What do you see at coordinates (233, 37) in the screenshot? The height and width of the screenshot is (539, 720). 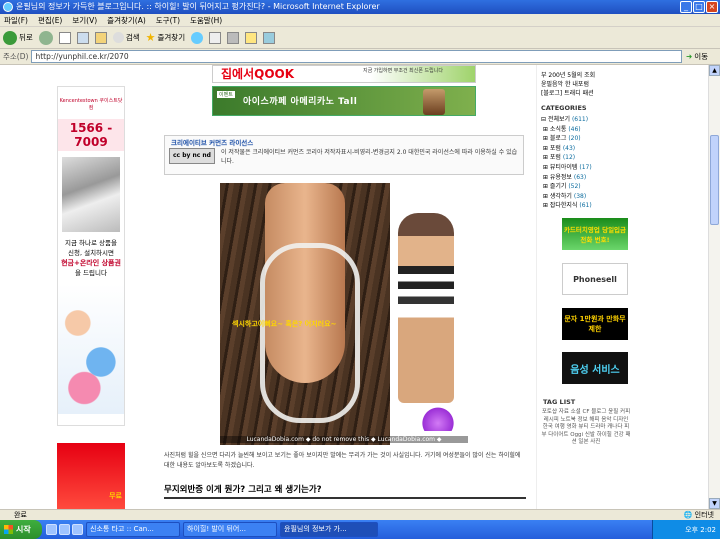 I see `print-icon` at bounding box center [233, 37].